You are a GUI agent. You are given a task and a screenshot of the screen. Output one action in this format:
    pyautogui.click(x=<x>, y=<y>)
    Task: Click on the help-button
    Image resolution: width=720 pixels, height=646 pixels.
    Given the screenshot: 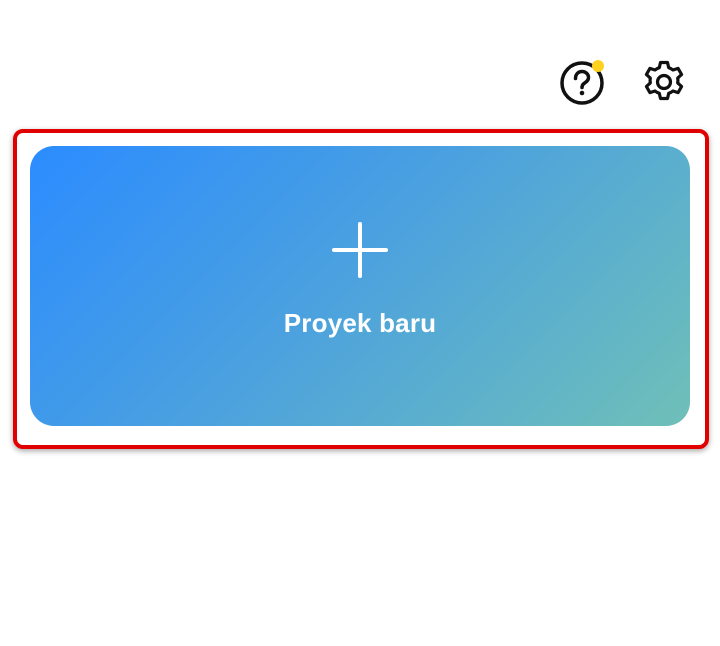 What is the action you would take?
    pyautogui.click(x=582, y=82)
    